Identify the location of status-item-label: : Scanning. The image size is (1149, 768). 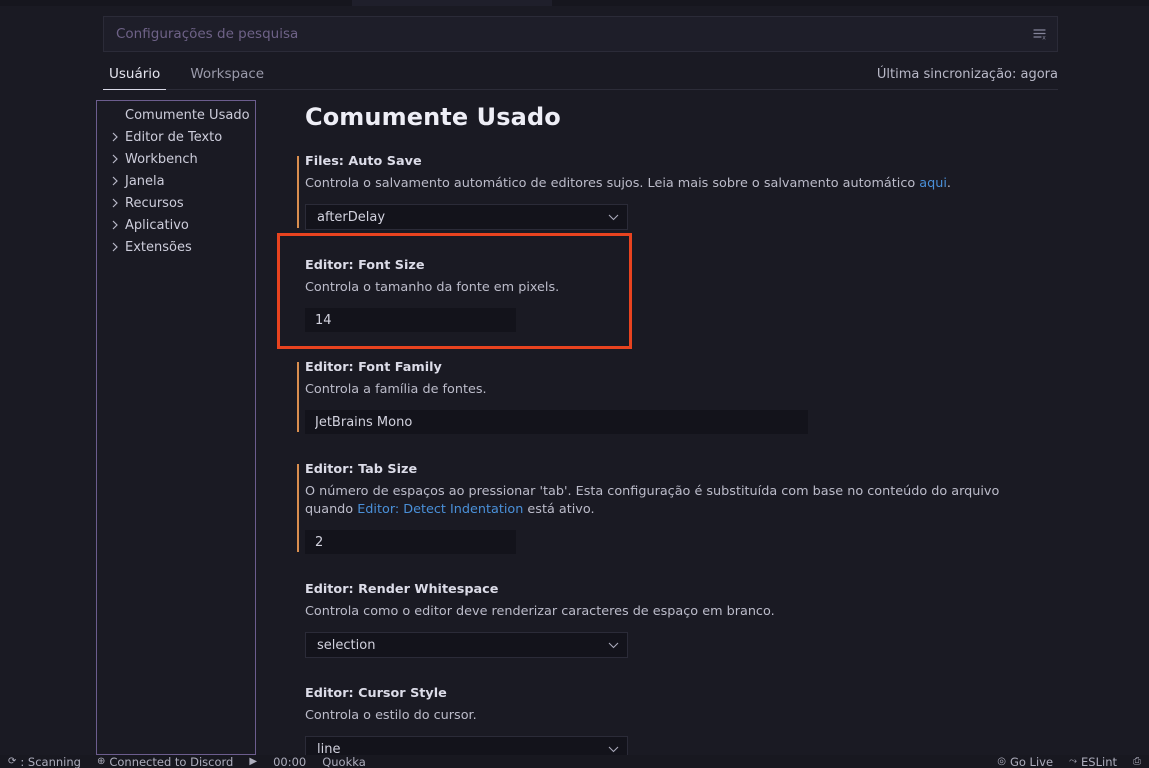
(50, 761).